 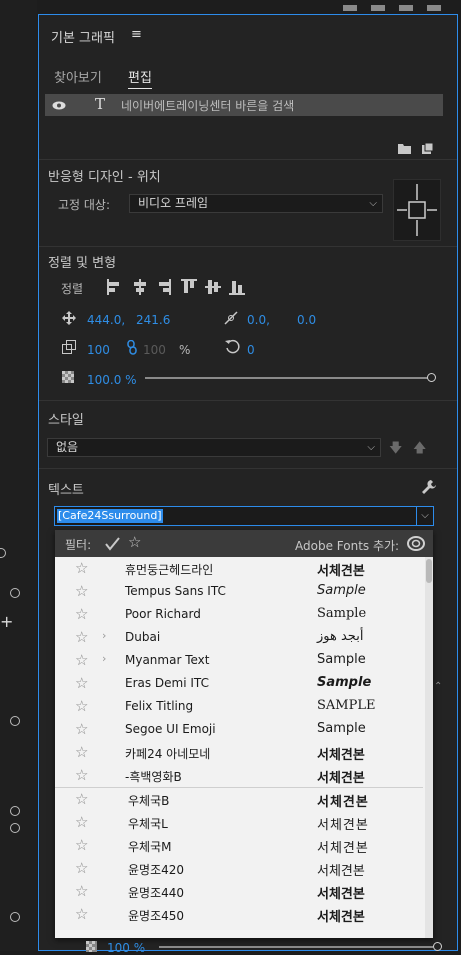 I want to click on opacity-slider-handle, so click(x=431, y=377).